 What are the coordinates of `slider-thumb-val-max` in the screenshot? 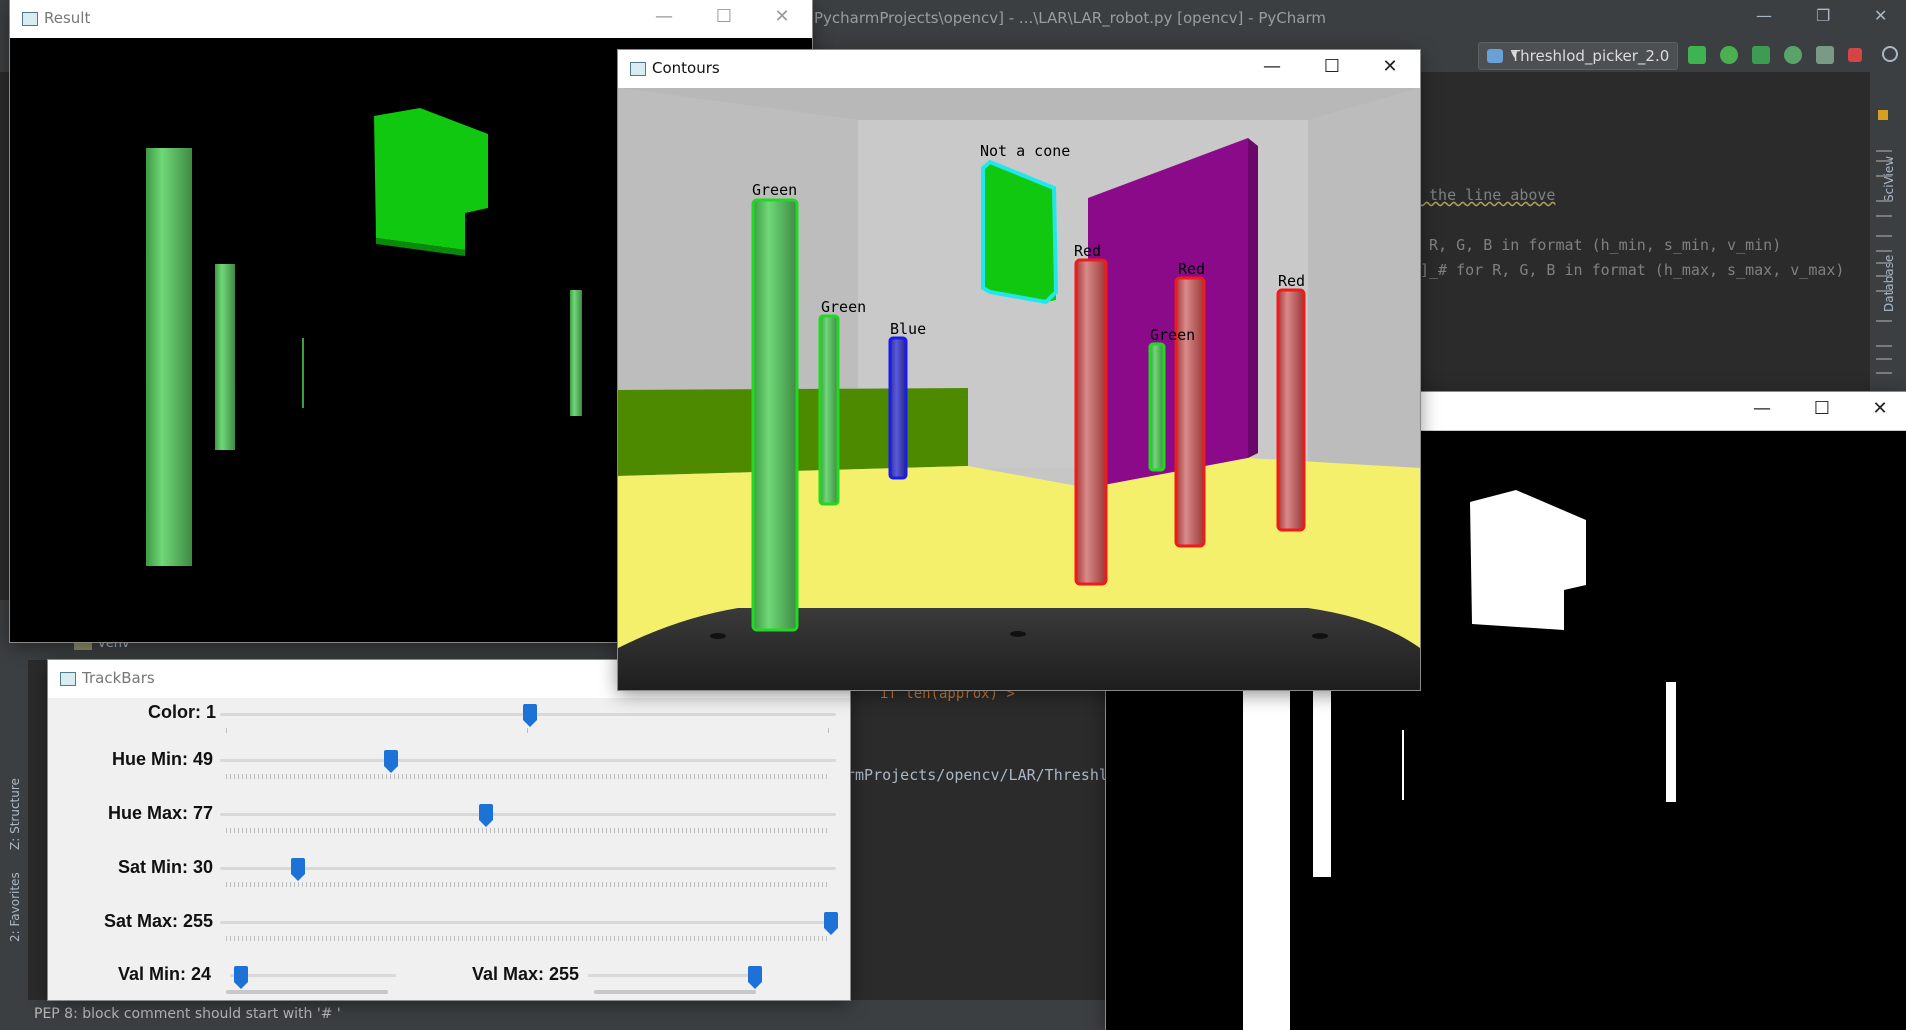 It's located at (755, 978).